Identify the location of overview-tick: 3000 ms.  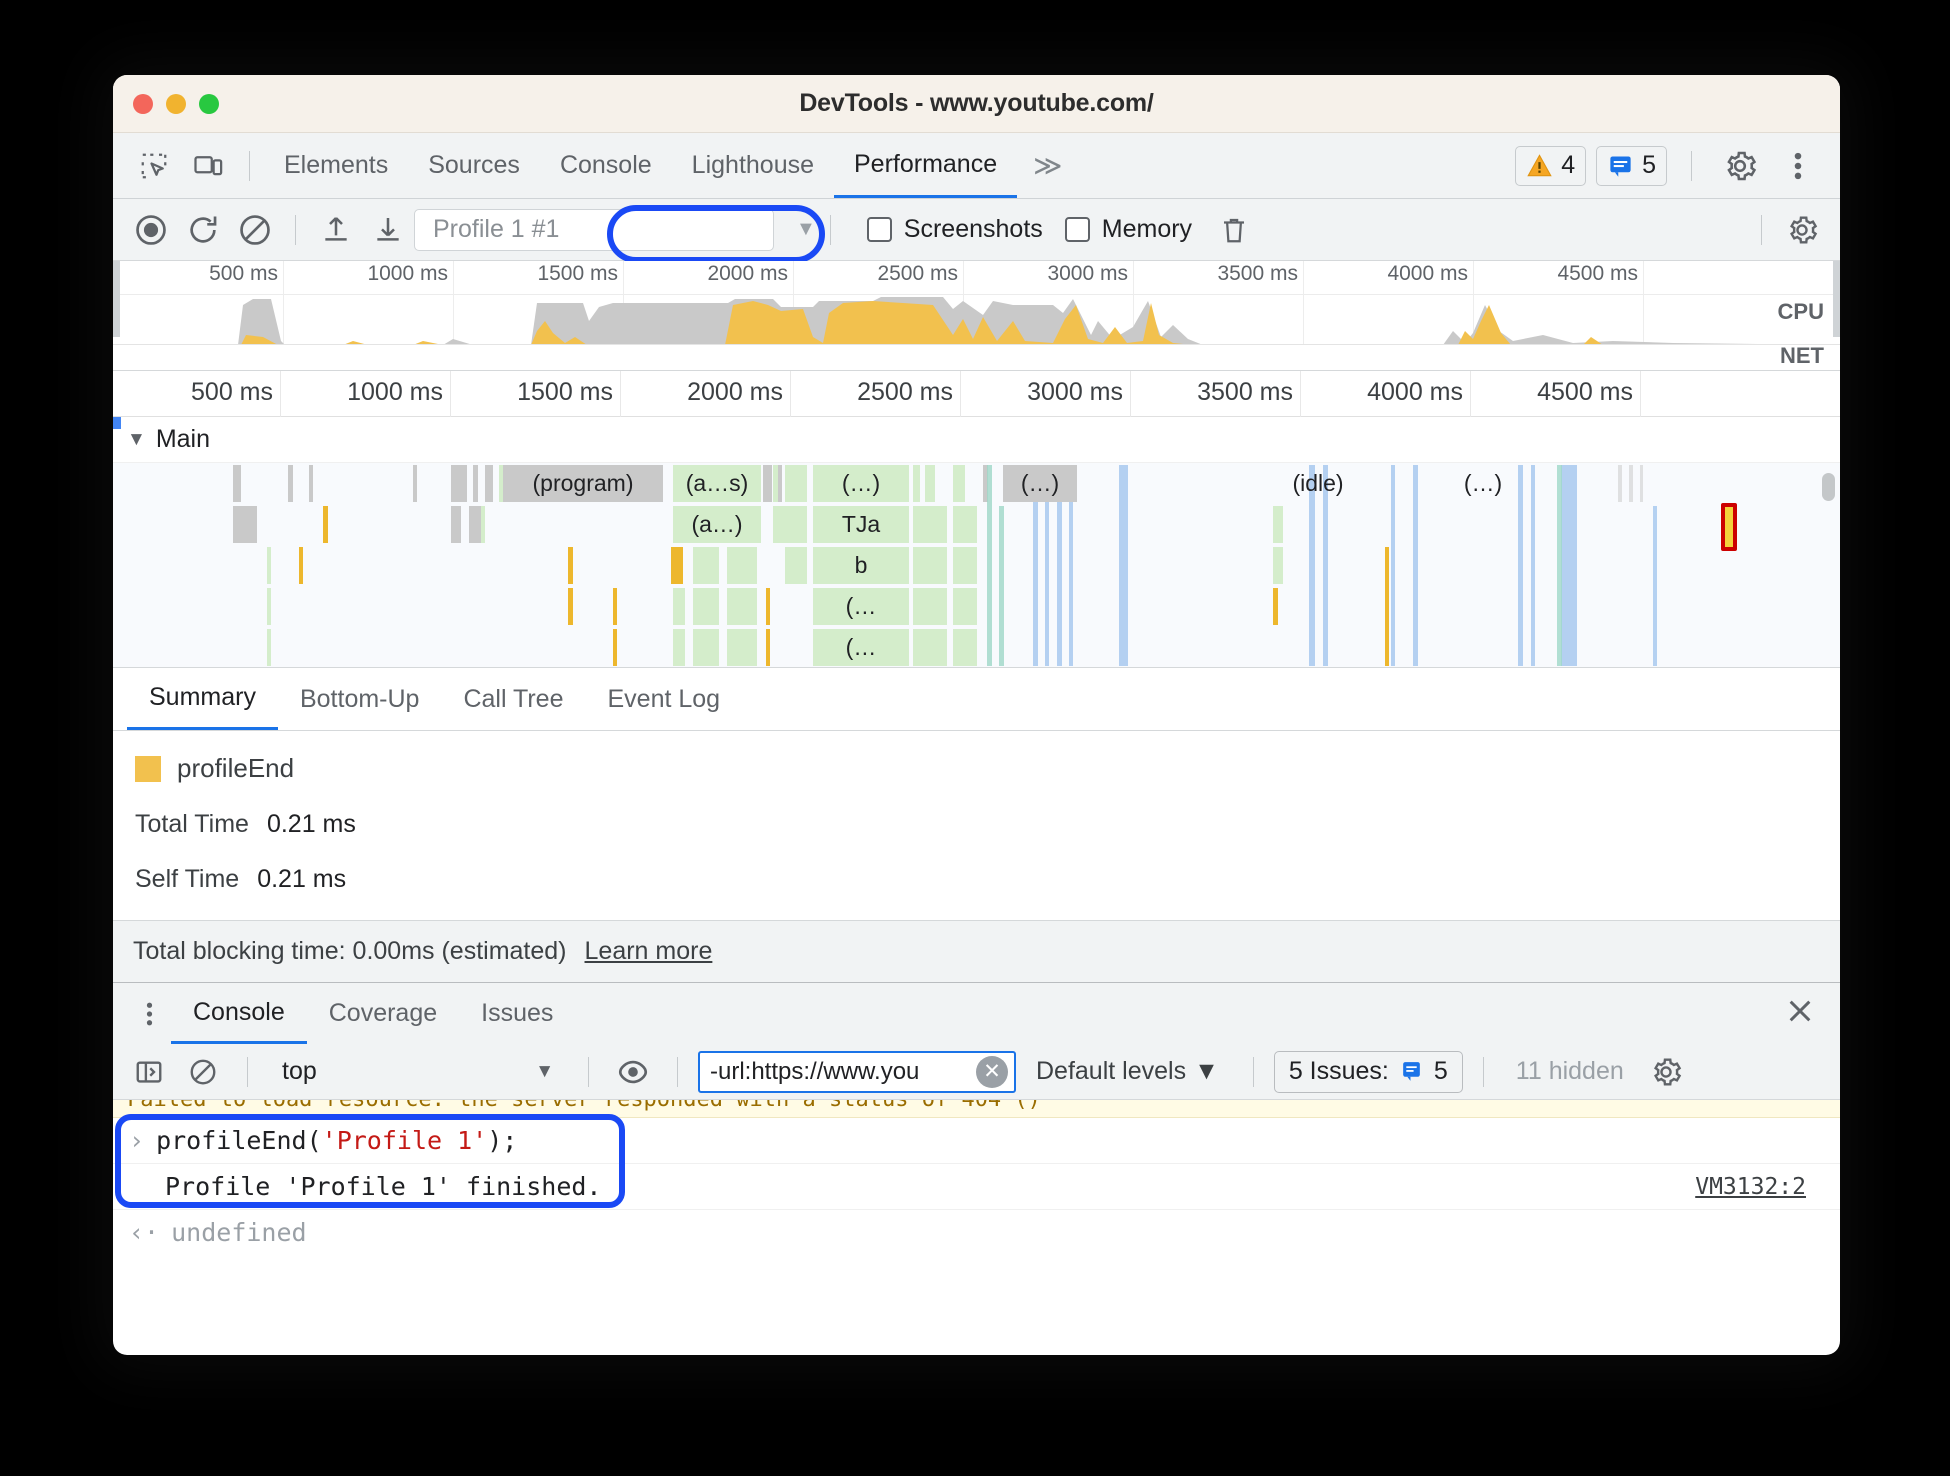
(1087, 273).